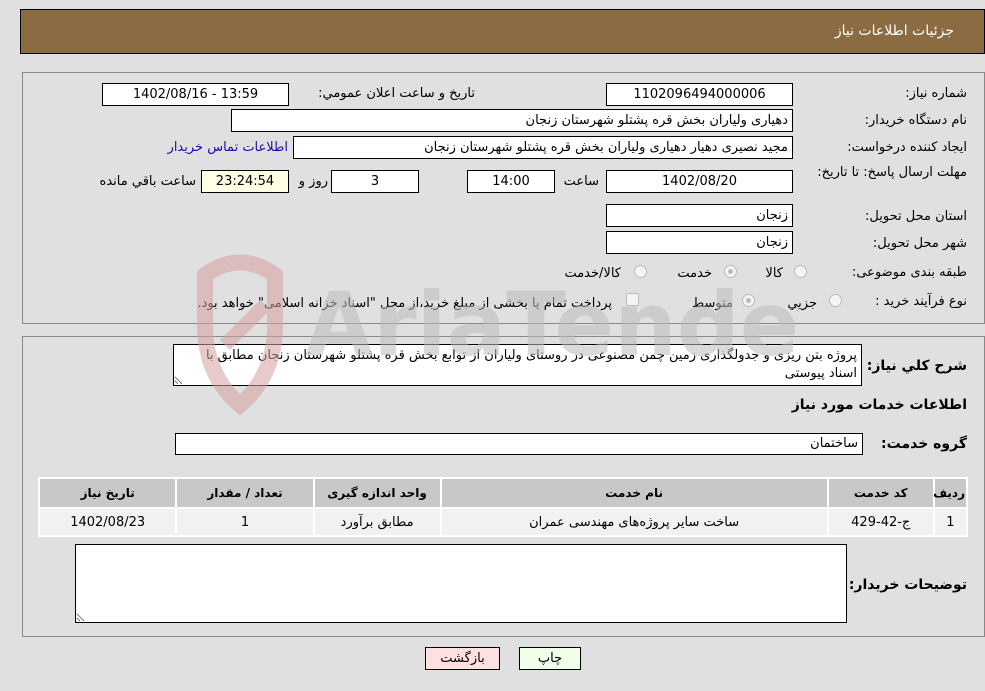  Describe the element at coordinates (511, 181) in the screenshot. I see `deadline-time-field: 14:00` at that location.